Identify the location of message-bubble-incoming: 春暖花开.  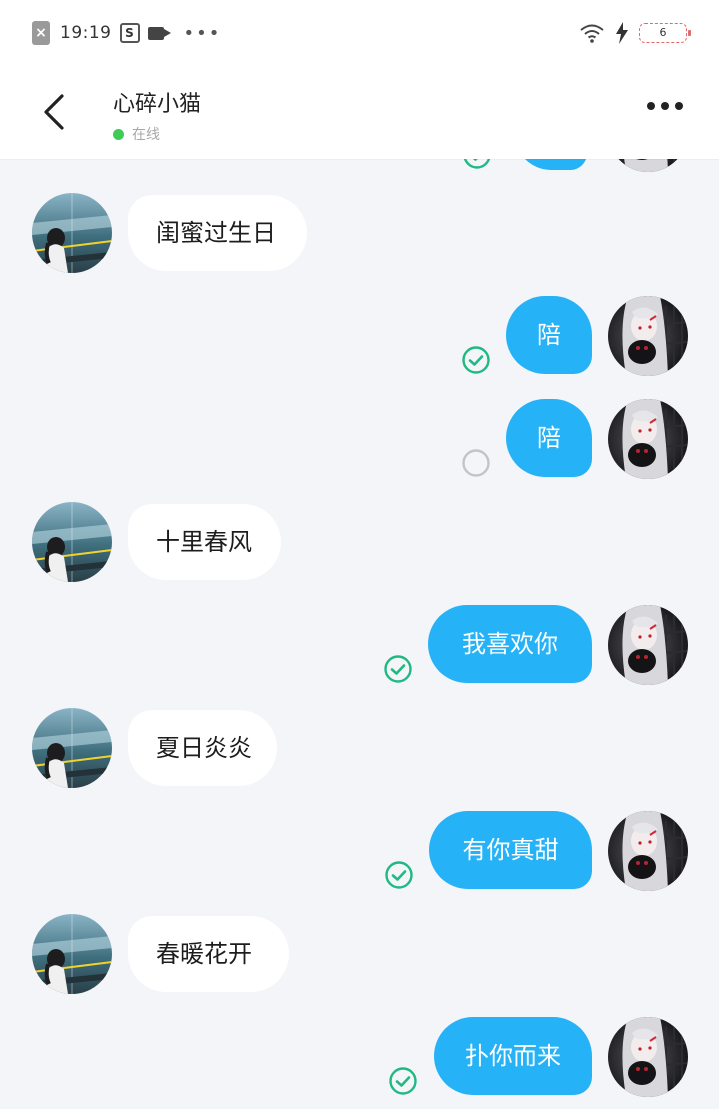
(208, 954).